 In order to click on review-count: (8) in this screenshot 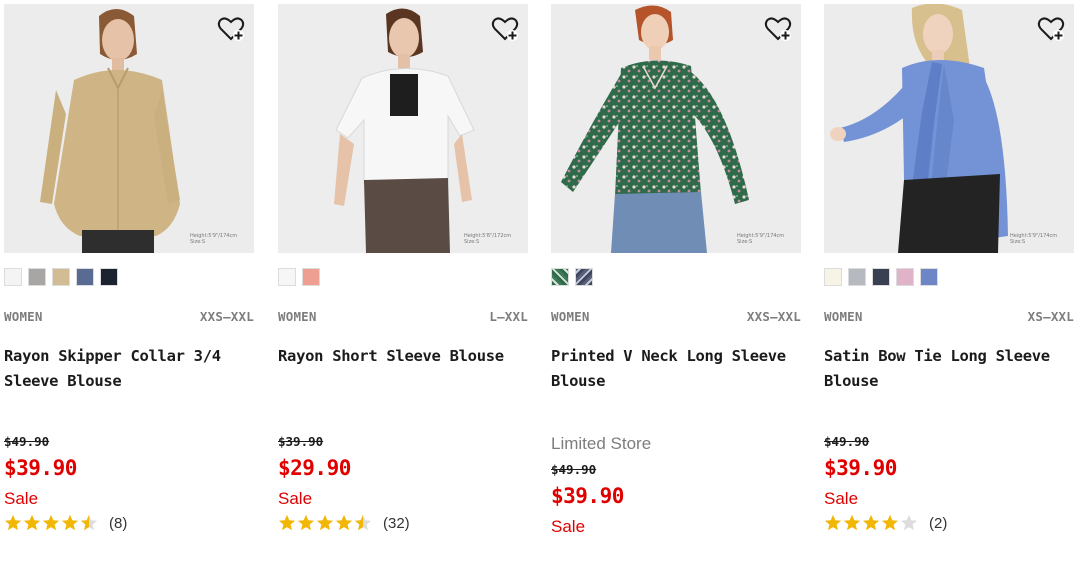, I will do `click(118, 523)`.